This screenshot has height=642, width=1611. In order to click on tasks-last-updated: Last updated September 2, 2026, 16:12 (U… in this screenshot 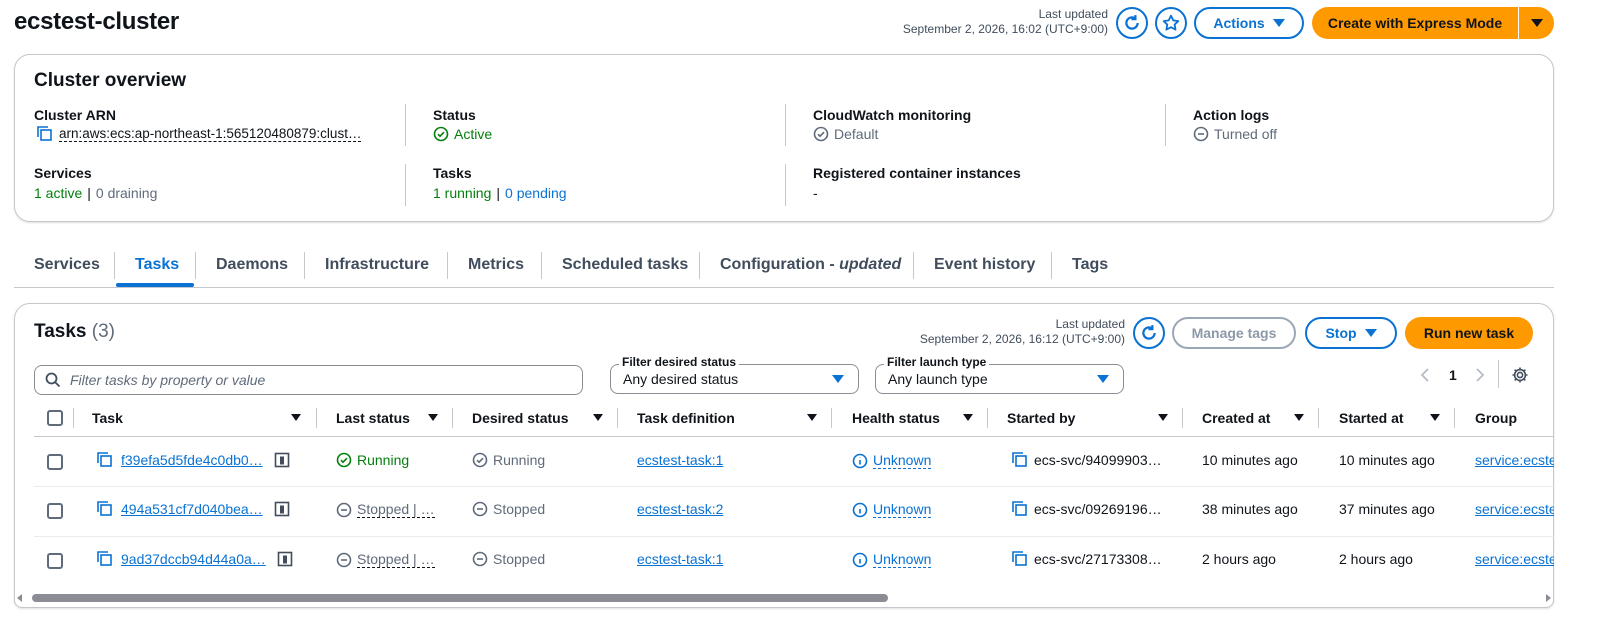, I will do `click(1022, 332)`.